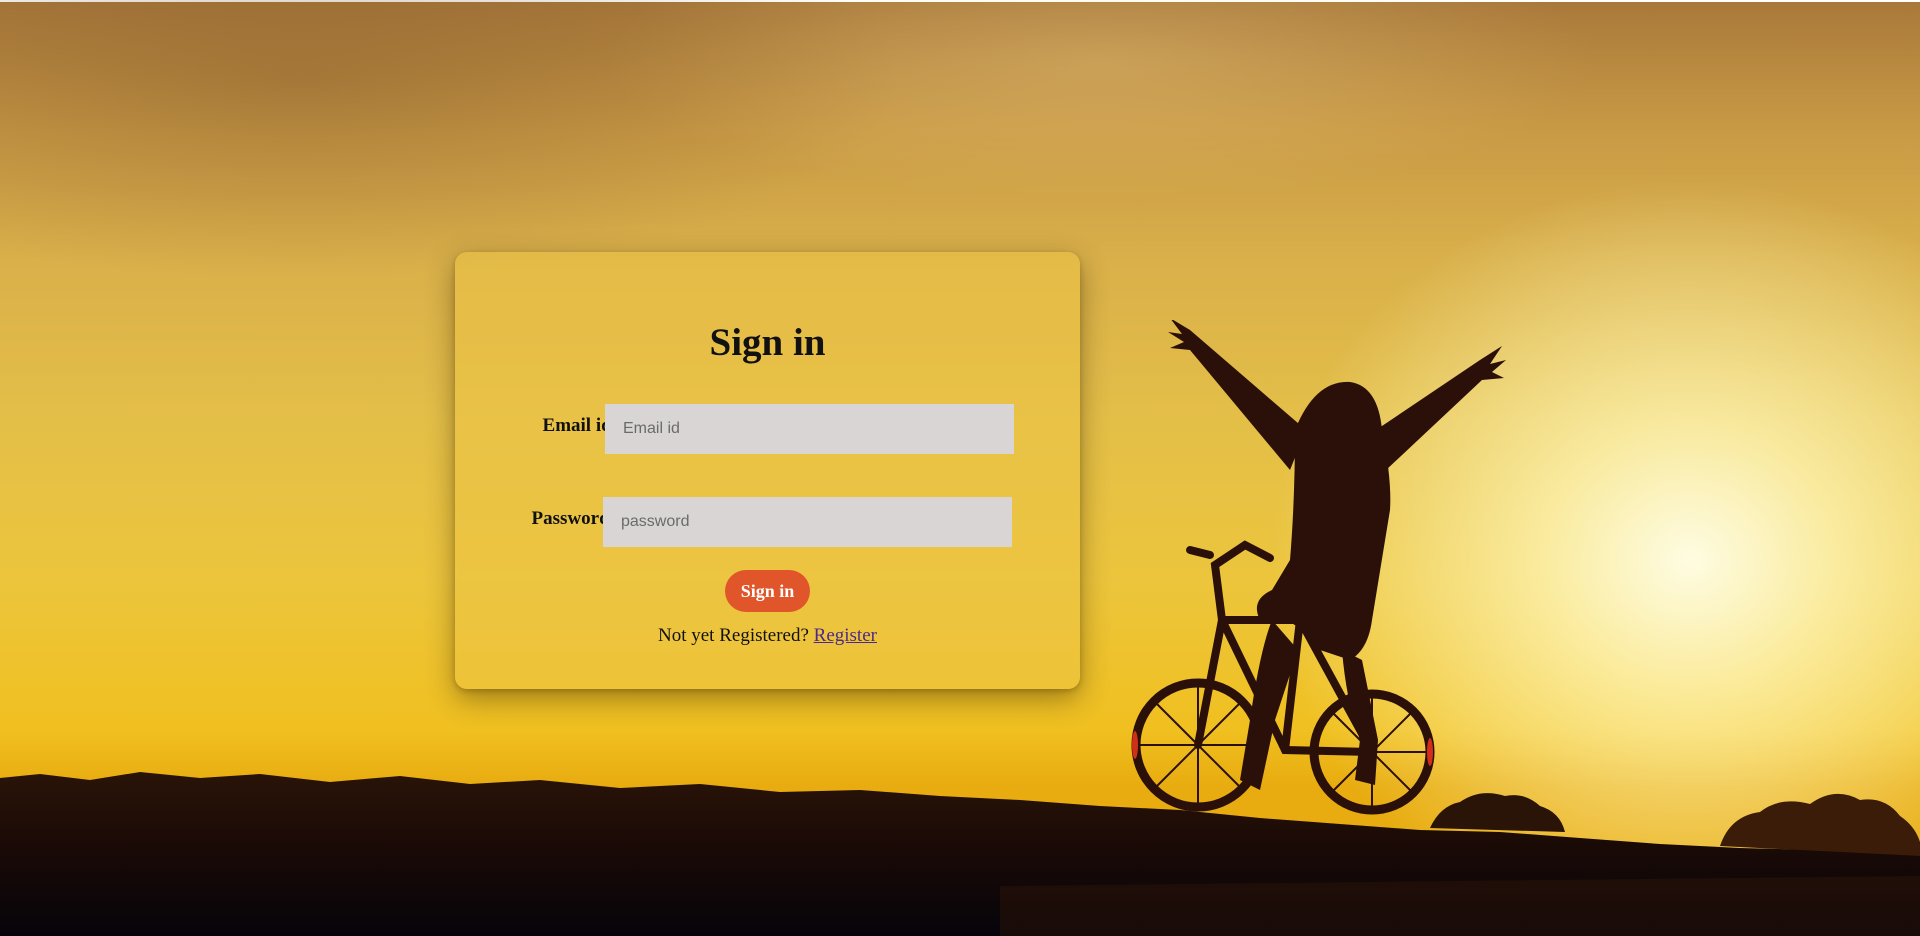 This screenshot has width=1920, height=936. Describe the element at coordinates (733, 635) in the screenshot. I see `register-prompt-text: Not yet Registered?` at that location.